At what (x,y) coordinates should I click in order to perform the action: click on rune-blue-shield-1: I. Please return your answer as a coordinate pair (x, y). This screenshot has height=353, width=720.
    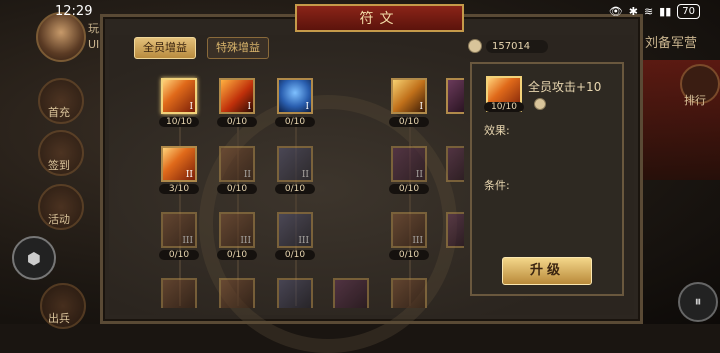
    Looking at the image, I should click on (295, 96).